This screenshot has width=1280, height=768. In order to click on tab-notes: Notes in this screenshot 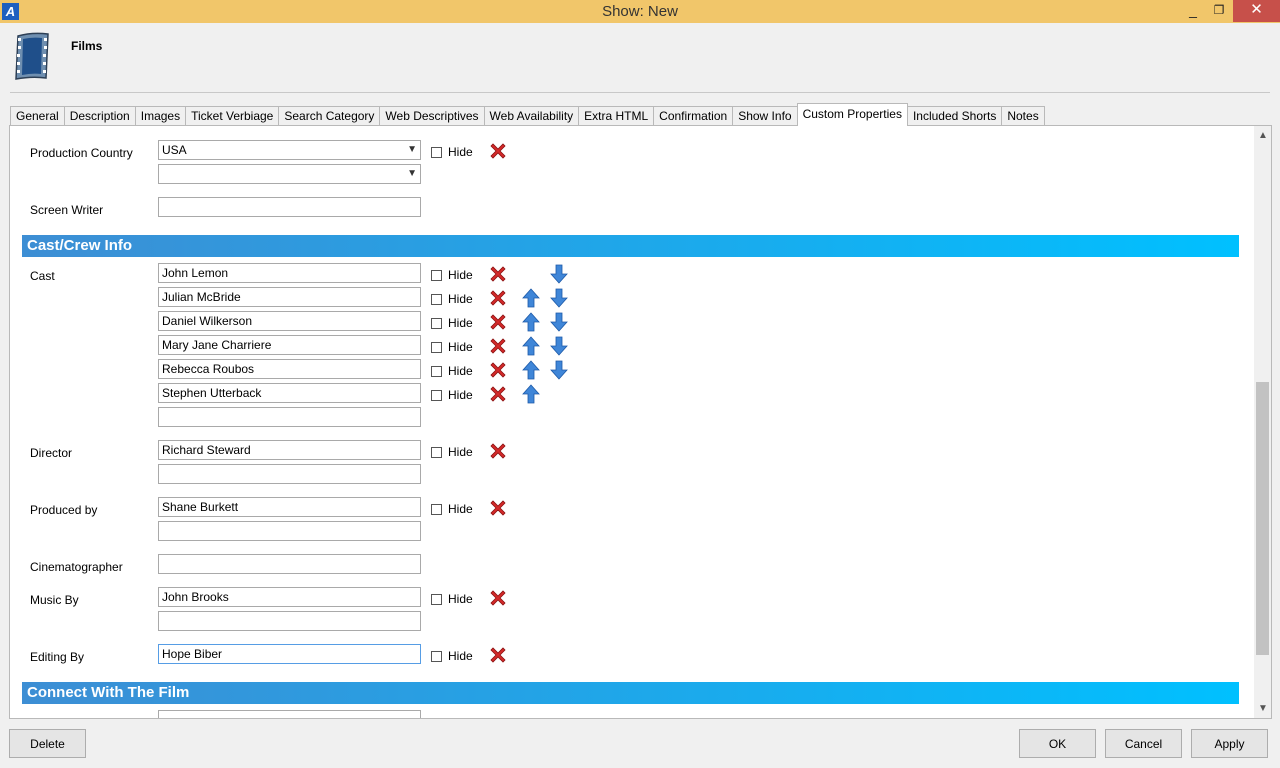, I will do `click(1023, 116)`.